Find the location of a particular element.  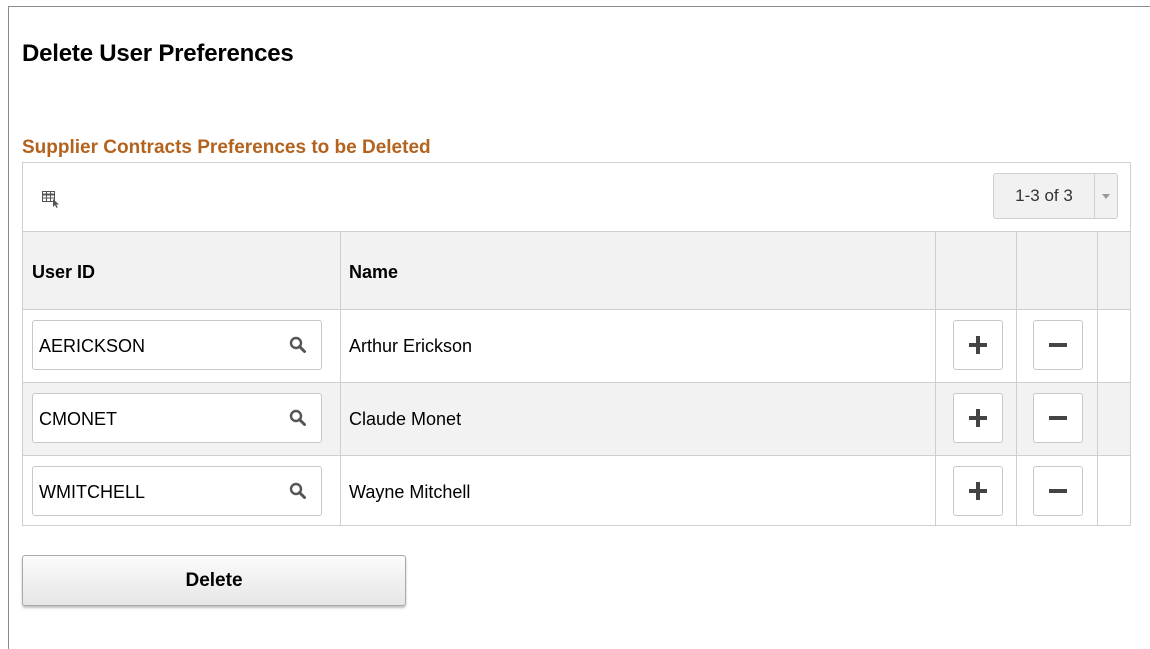

chevron-down-icon is located at coordinates (1106, 196).